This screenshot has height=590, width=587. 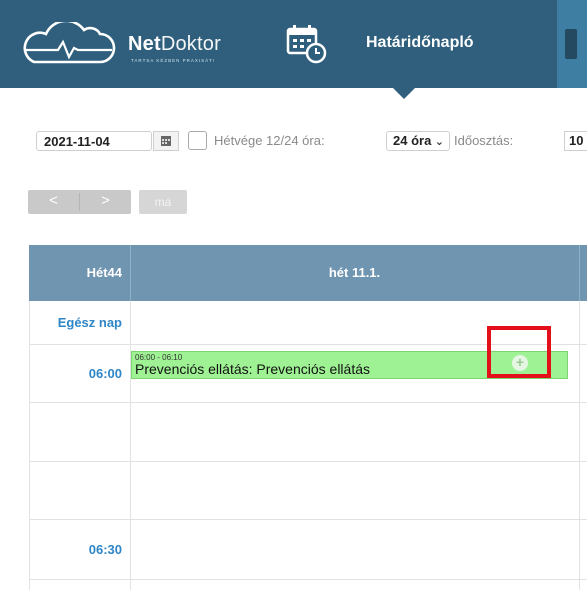 What do you see at coordinates (253, 369) in the screenshot?
I see `event-title: Prevenciós ellátás` at bounding box center [253, 369].